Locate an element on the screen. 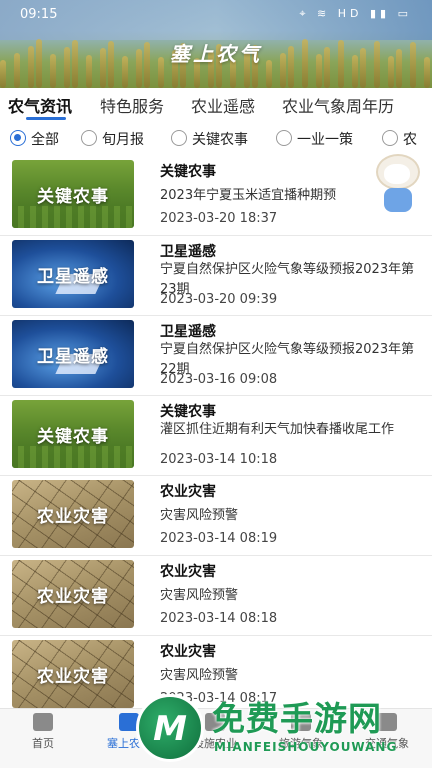  status-icons: ⌖ ≋ HD ▮▮ ▭ is located at coordinates (355, 13).